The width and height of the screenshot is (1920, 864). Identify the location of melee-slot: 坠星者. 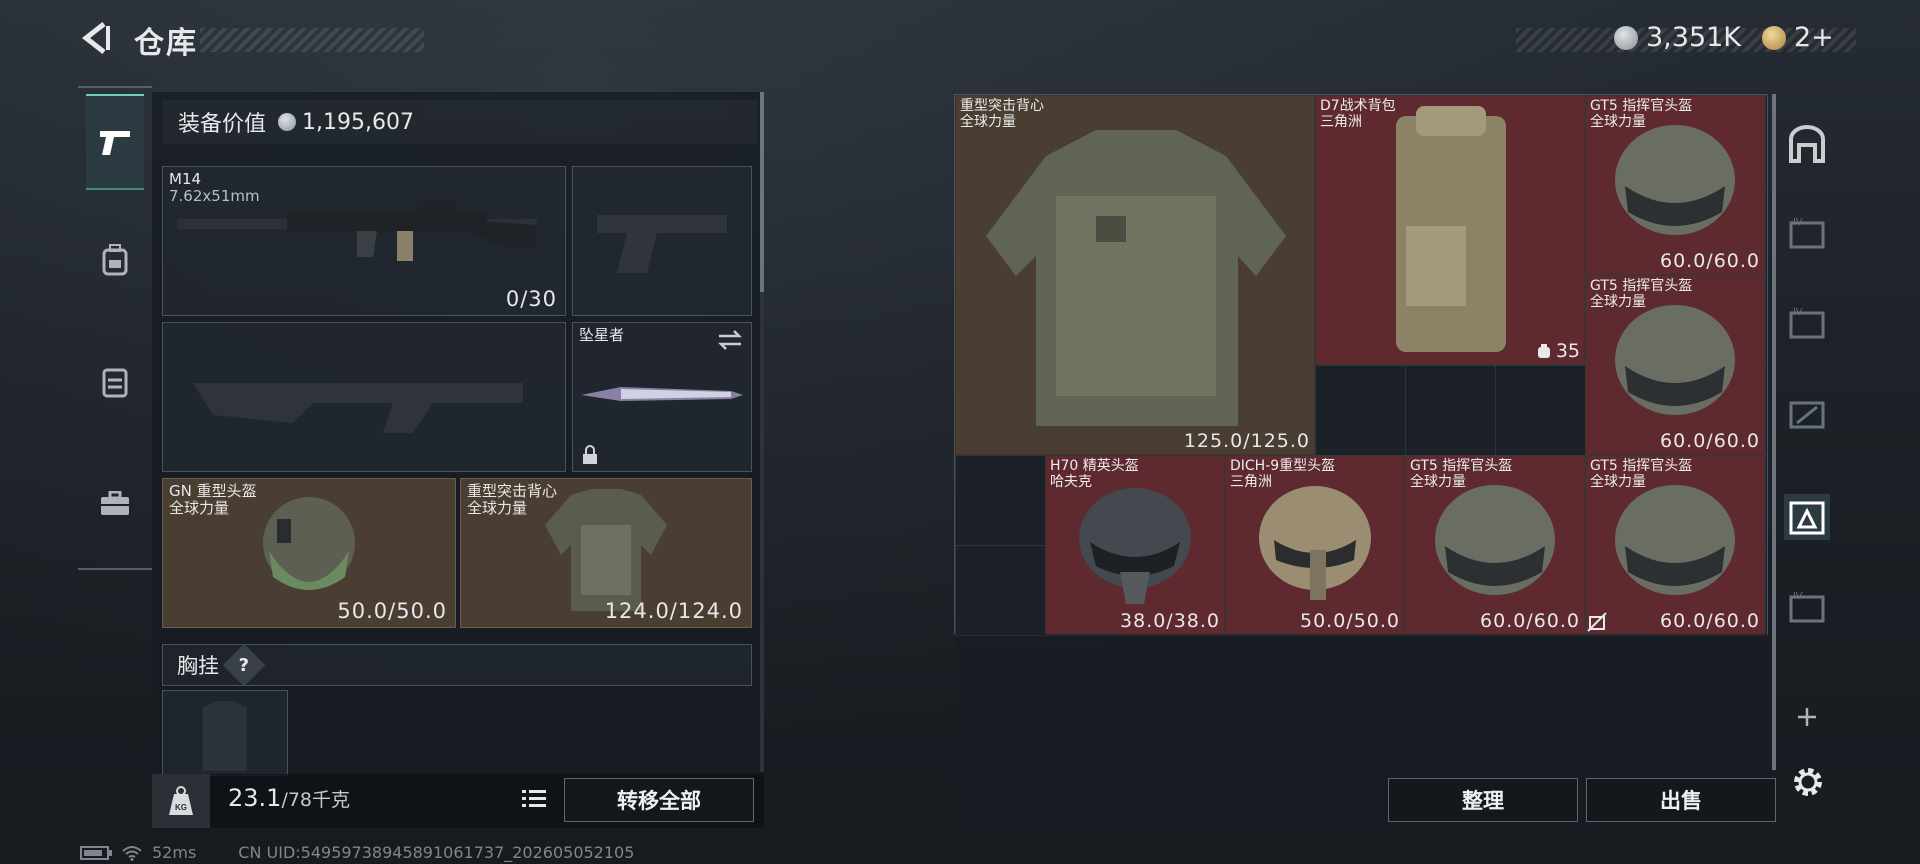
(662, 397).